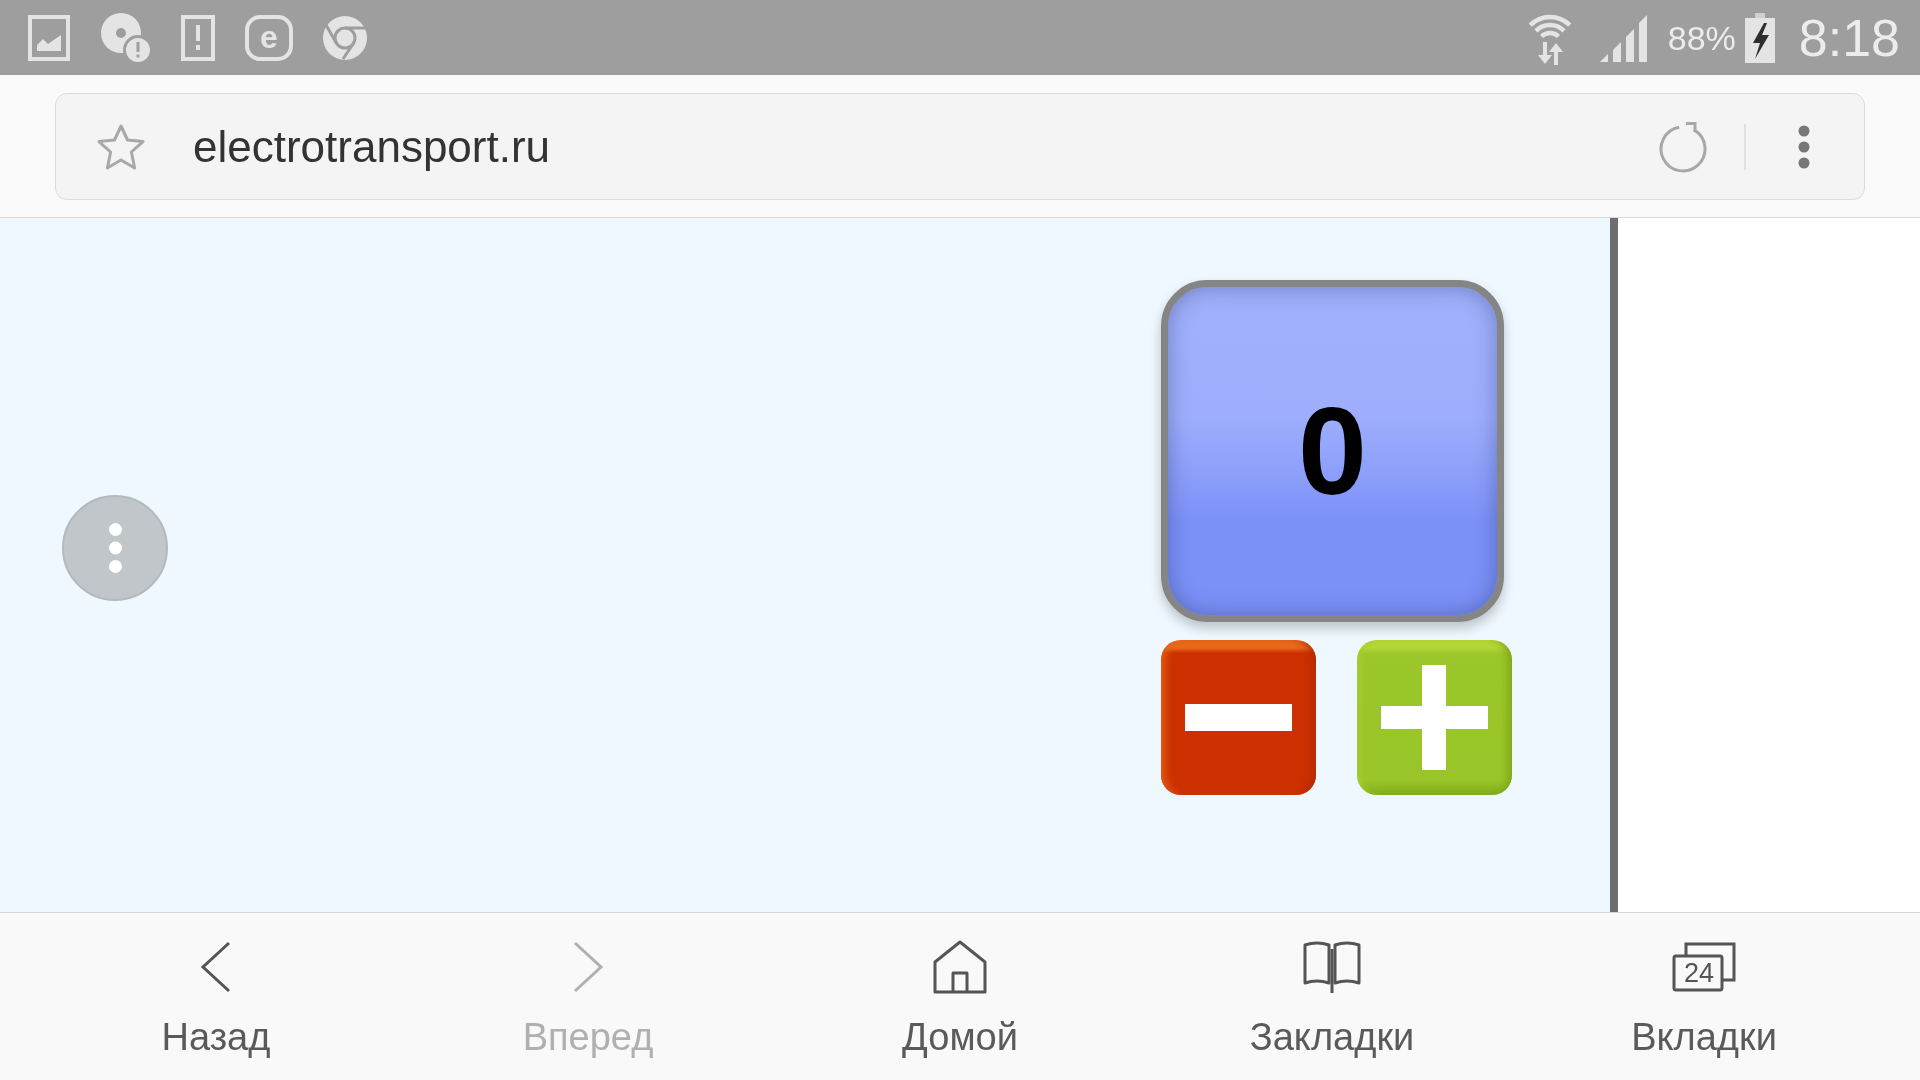  I want to click on star-icon, so click(121, 146).